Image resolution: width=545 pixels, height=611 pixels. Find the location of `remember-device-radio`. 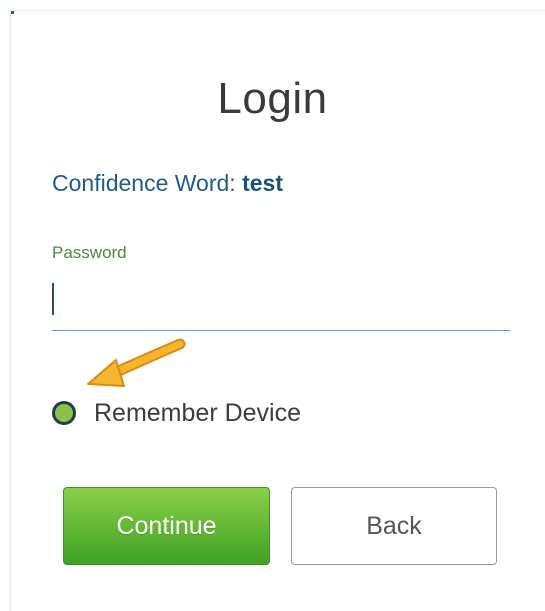

remember-device-radio is located at coordinates (64, 413).